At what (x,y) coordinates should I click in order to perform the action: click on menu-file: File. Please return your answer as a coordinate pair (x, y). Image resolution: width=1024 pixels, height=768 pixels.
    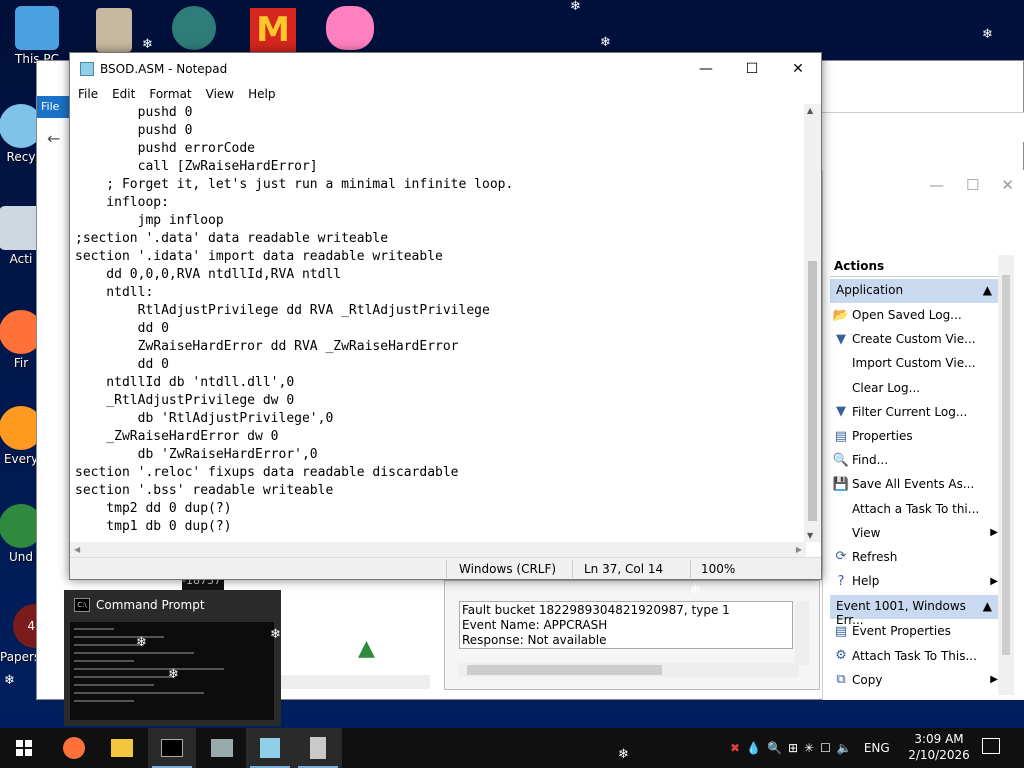
    Looking at the image, I should click on (88, 94).